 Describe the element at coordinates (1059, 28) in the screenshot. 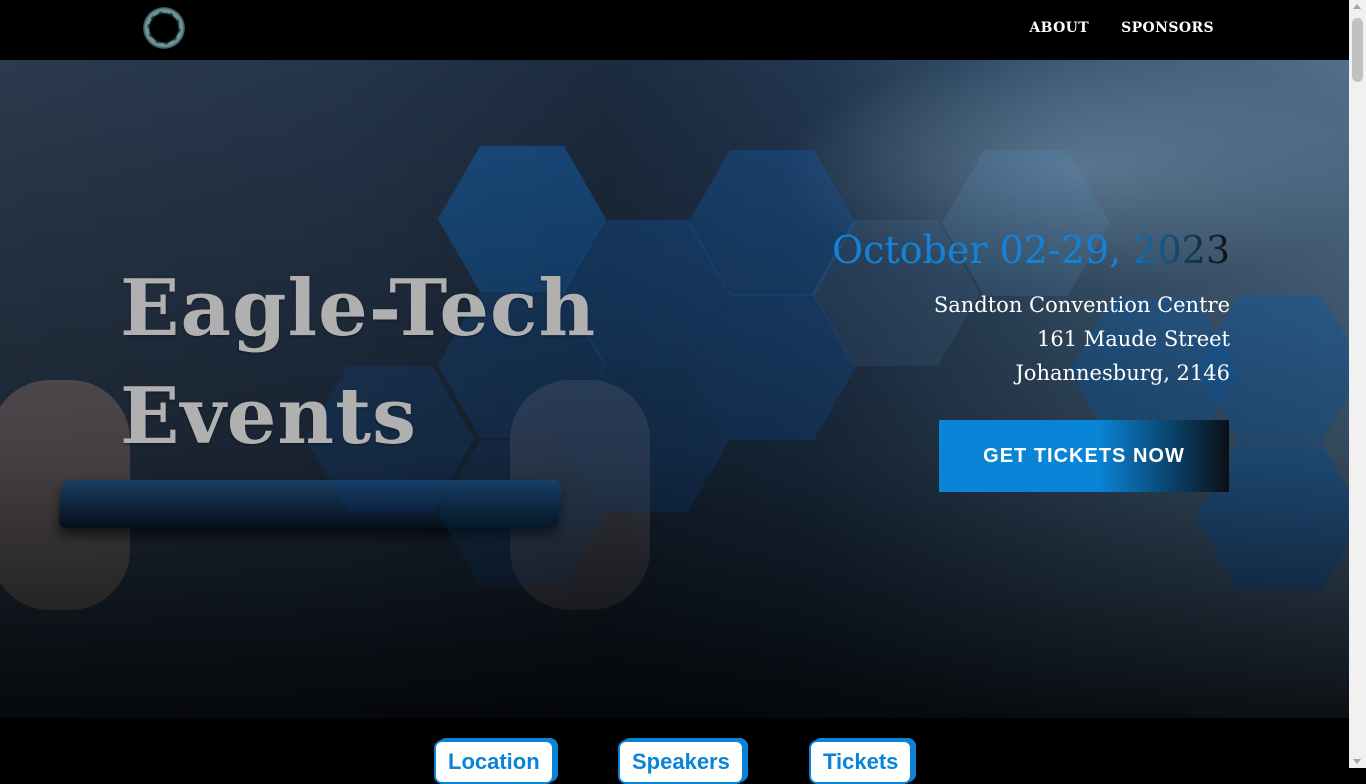

I see `nav-link-about: ABOUT` at that location.